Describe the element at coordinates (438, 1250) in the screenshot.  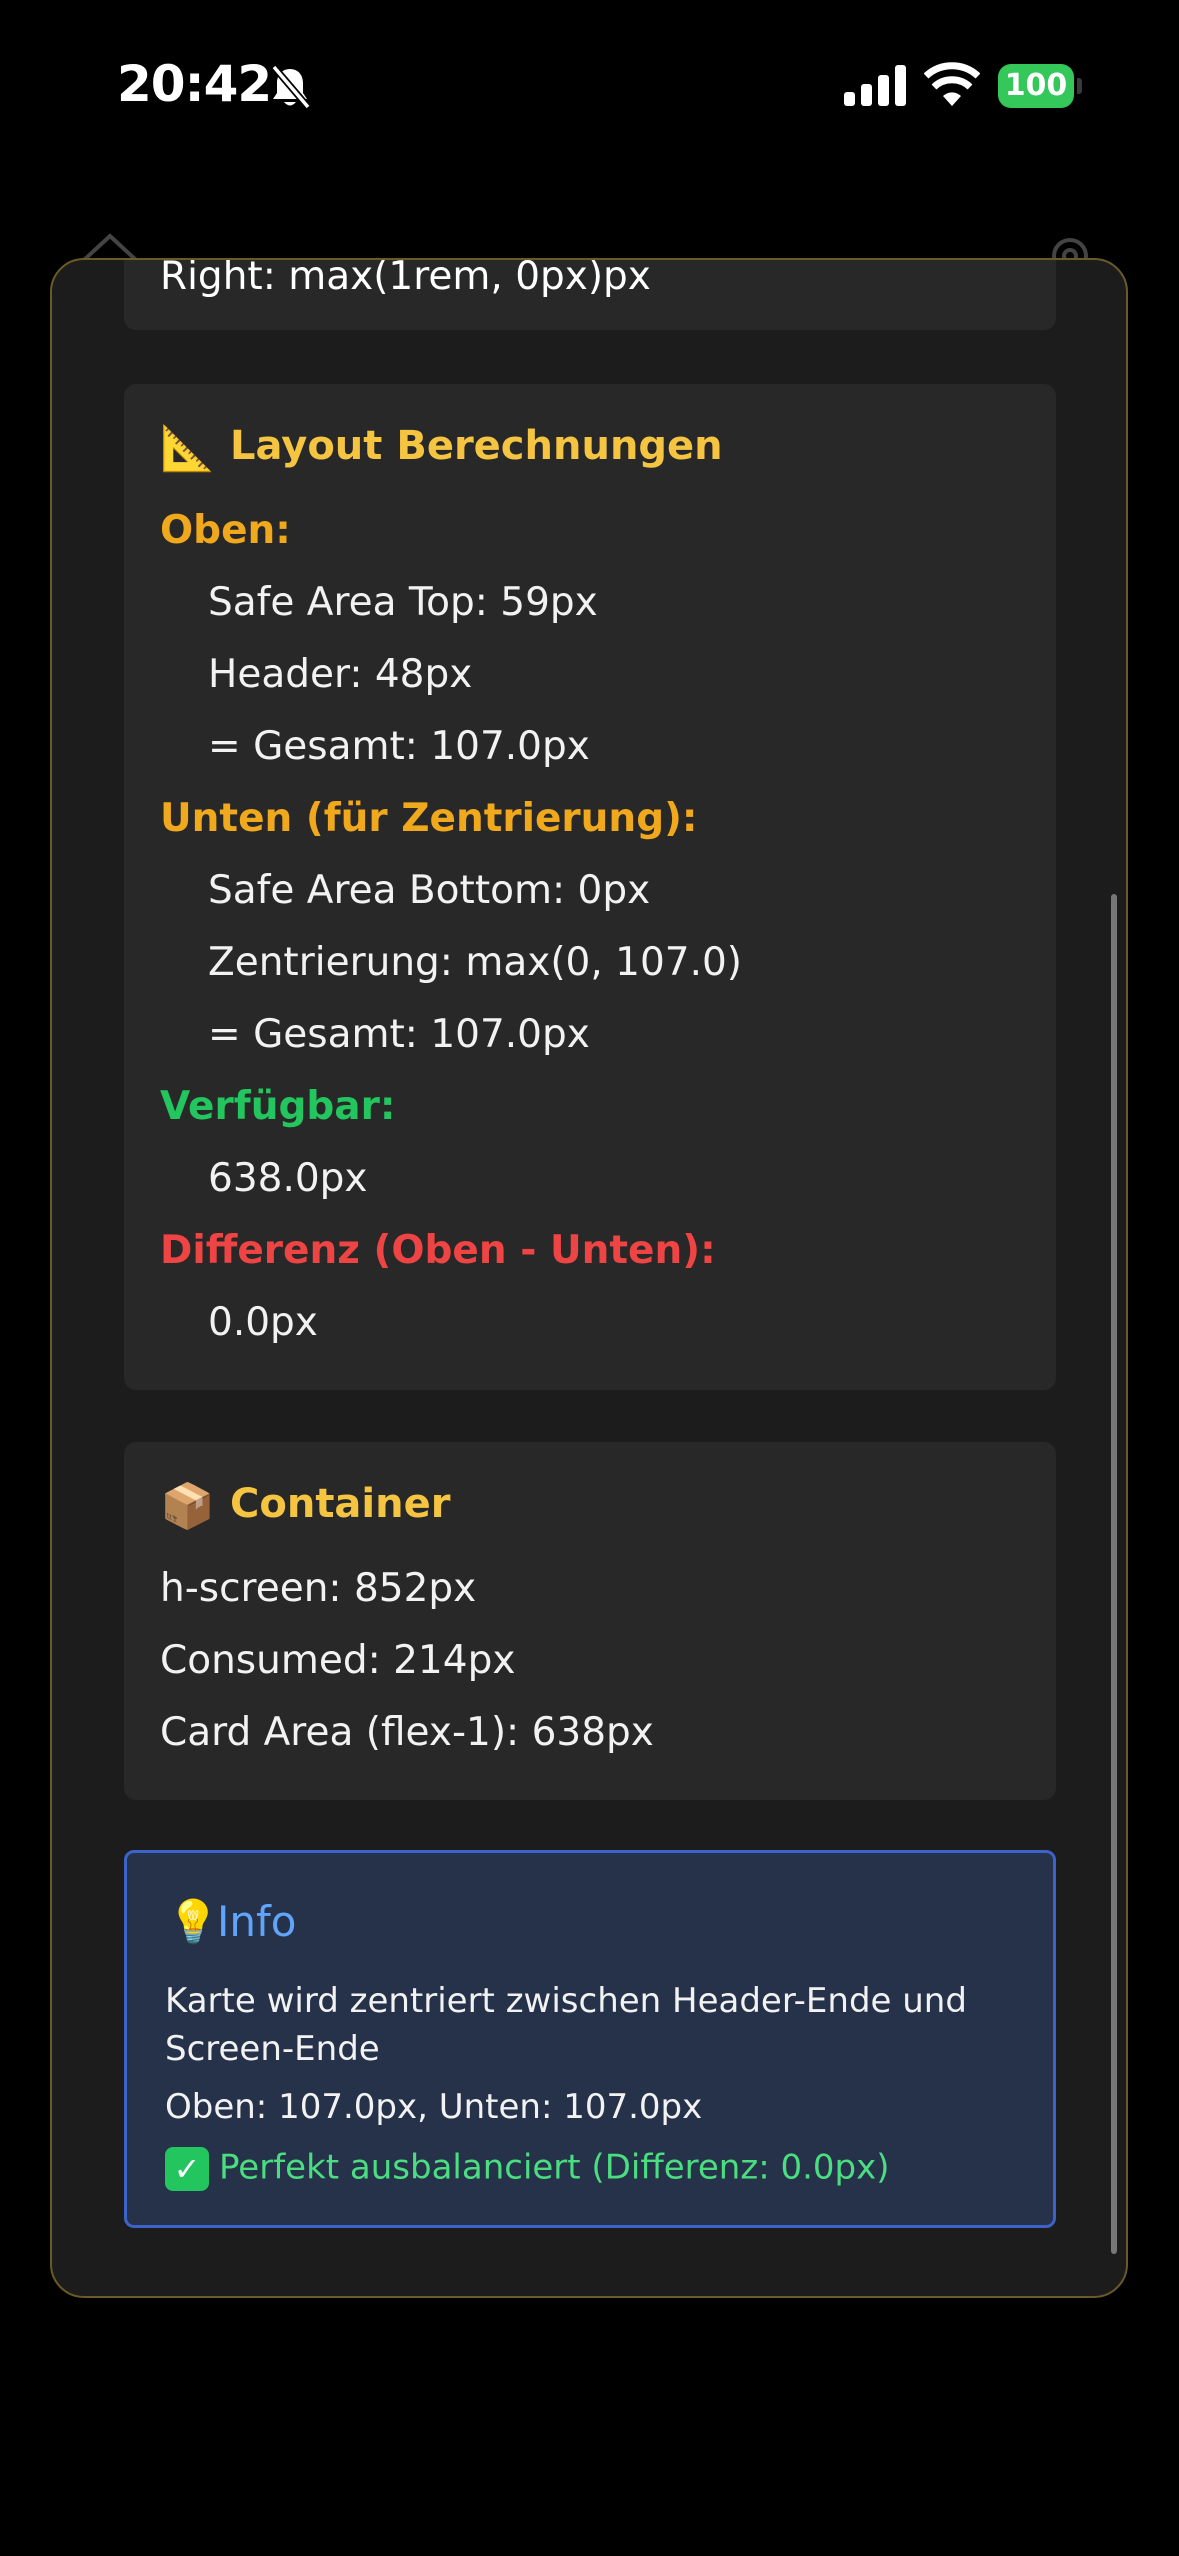
I see `differenz-label: Differenz (Oben - Unten):` at that location.